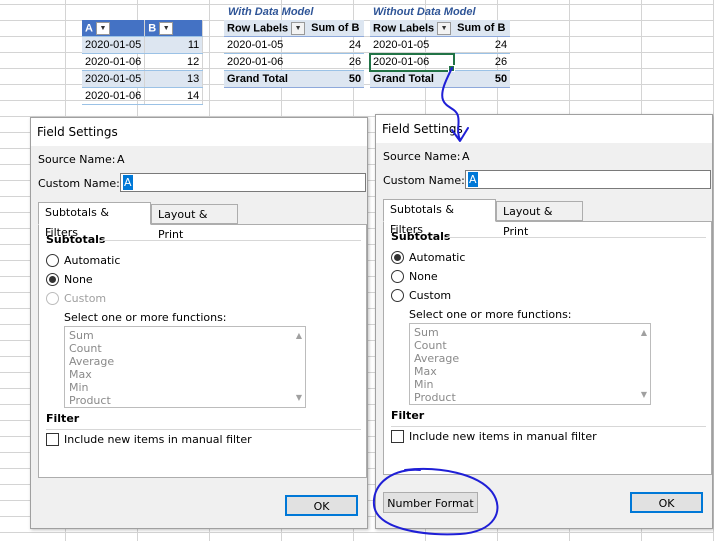 The image size is (714, 541). What do you see at coordinates (412, 62) in the screenshot?
I see `selected-cell: 2020-01-06` at bounding box center [412, 62].